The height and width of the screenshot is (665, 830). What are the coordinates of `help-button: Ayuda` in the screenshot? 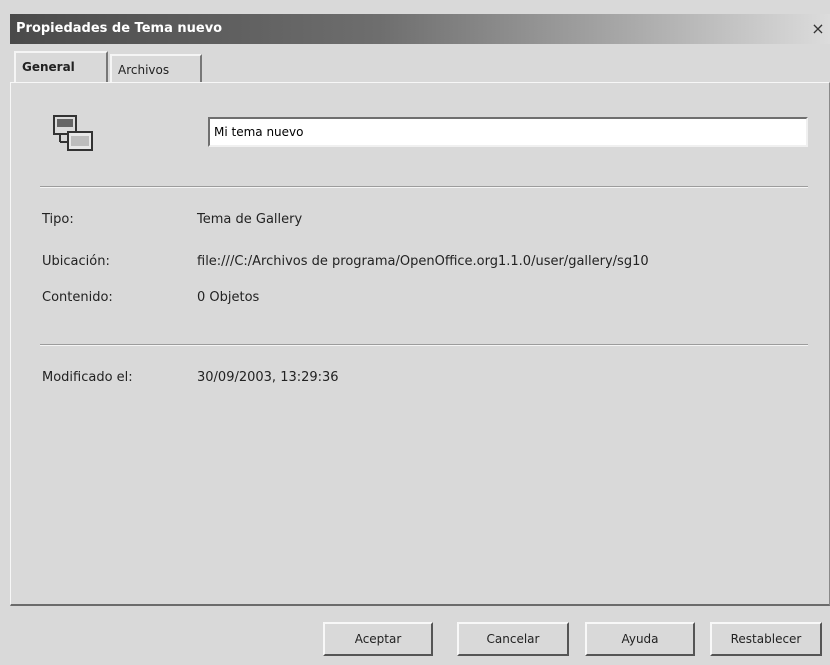 It's located at (640, 639).